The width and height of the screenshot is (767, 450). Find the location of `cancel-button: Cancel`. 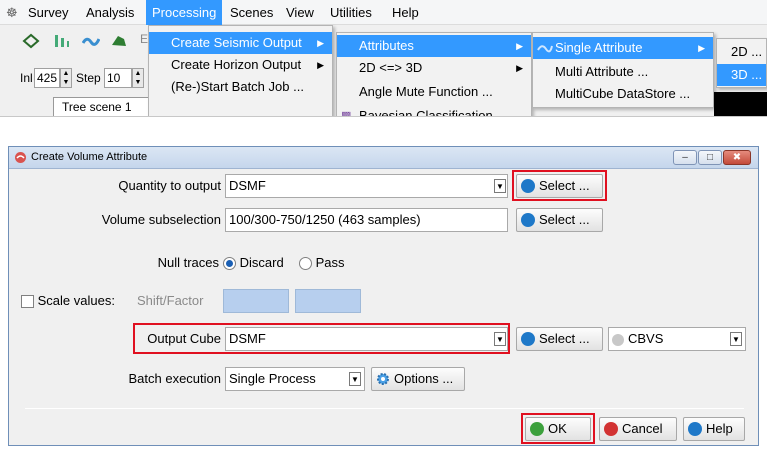

cancel-button: Cancel is located at coordinates (638, 429).